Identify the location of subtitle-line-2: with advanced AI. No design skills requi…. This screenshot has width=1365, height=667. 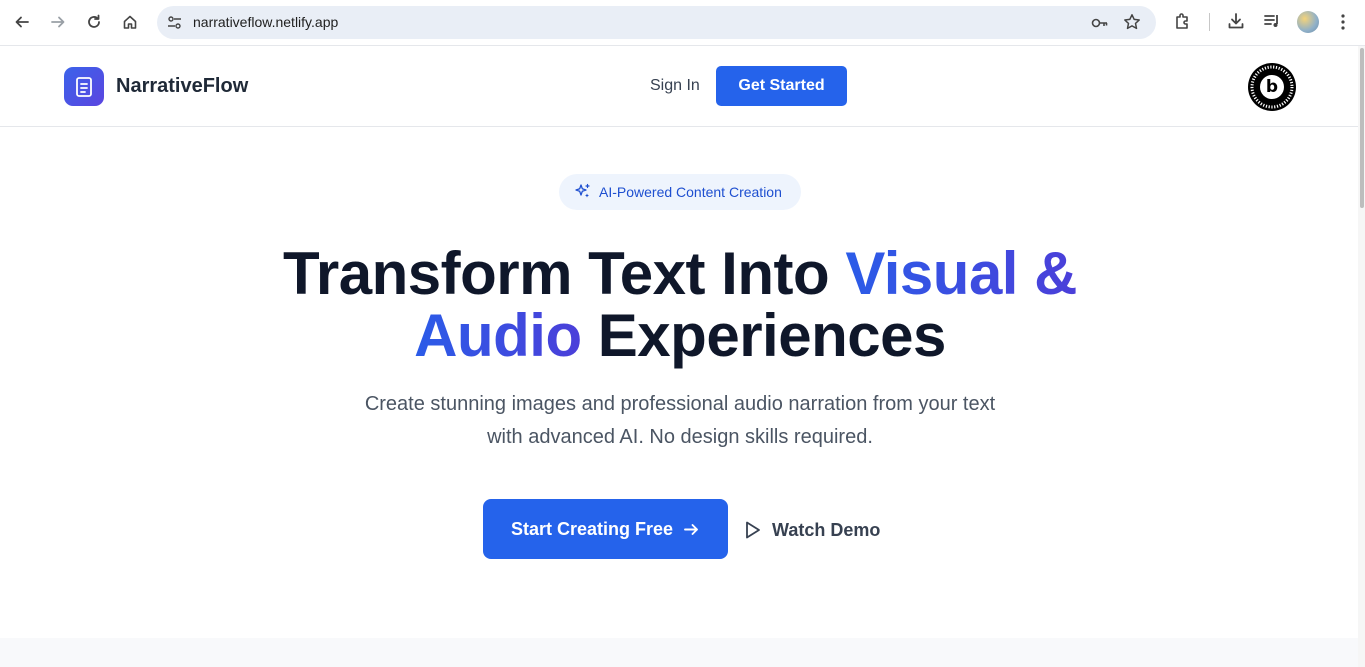
(680, 437).